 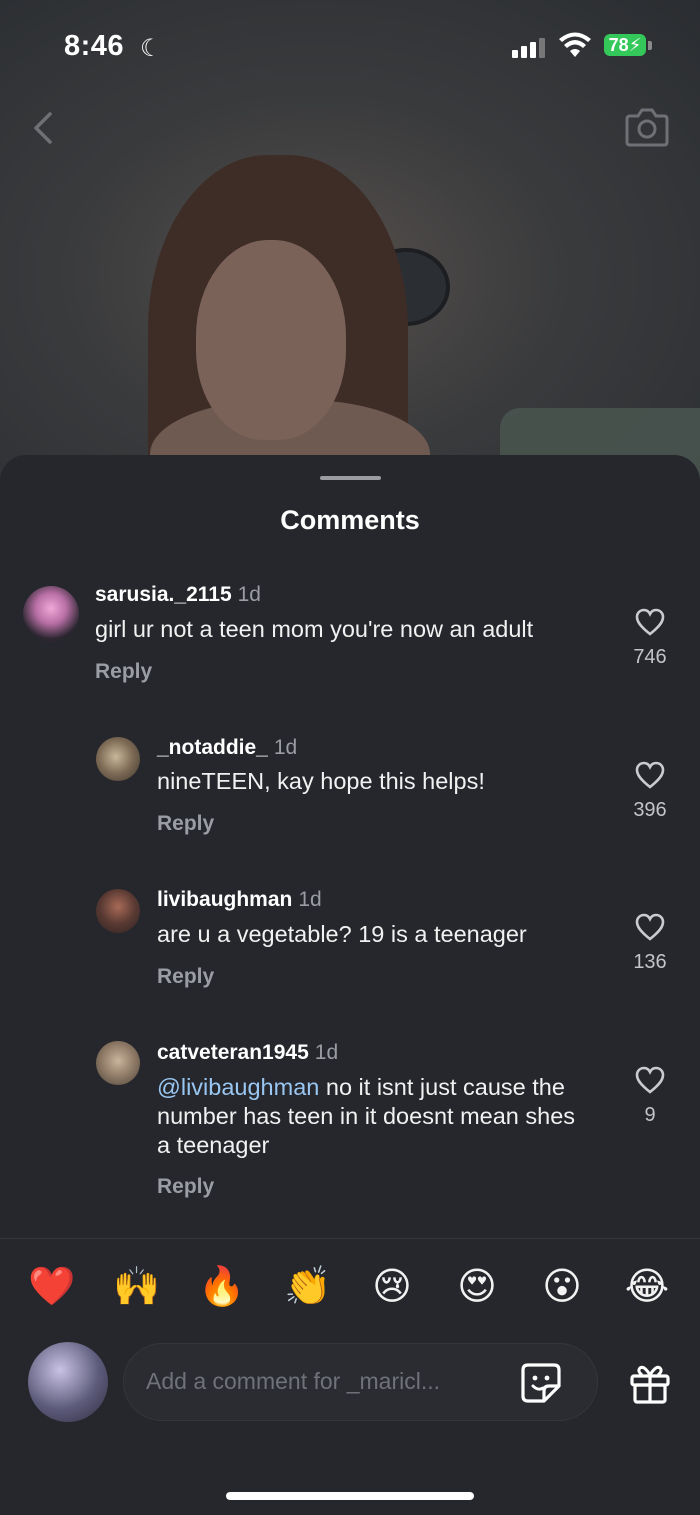 What do you see at coordinates (541, 1383) in the screenshot?
I see `sticker-icon` at bounding box center [541, 1383].